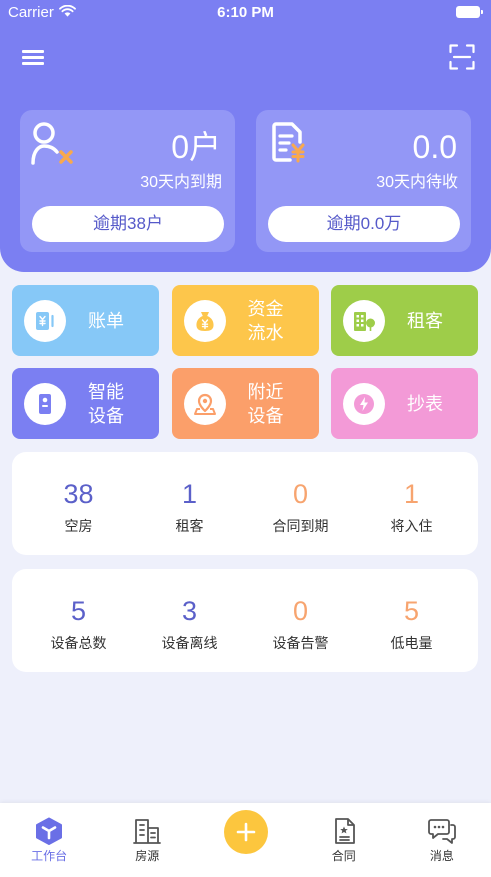 This screenshot has width=491, height=877. I want to click on stat-label: 租客, so click(189, 526).